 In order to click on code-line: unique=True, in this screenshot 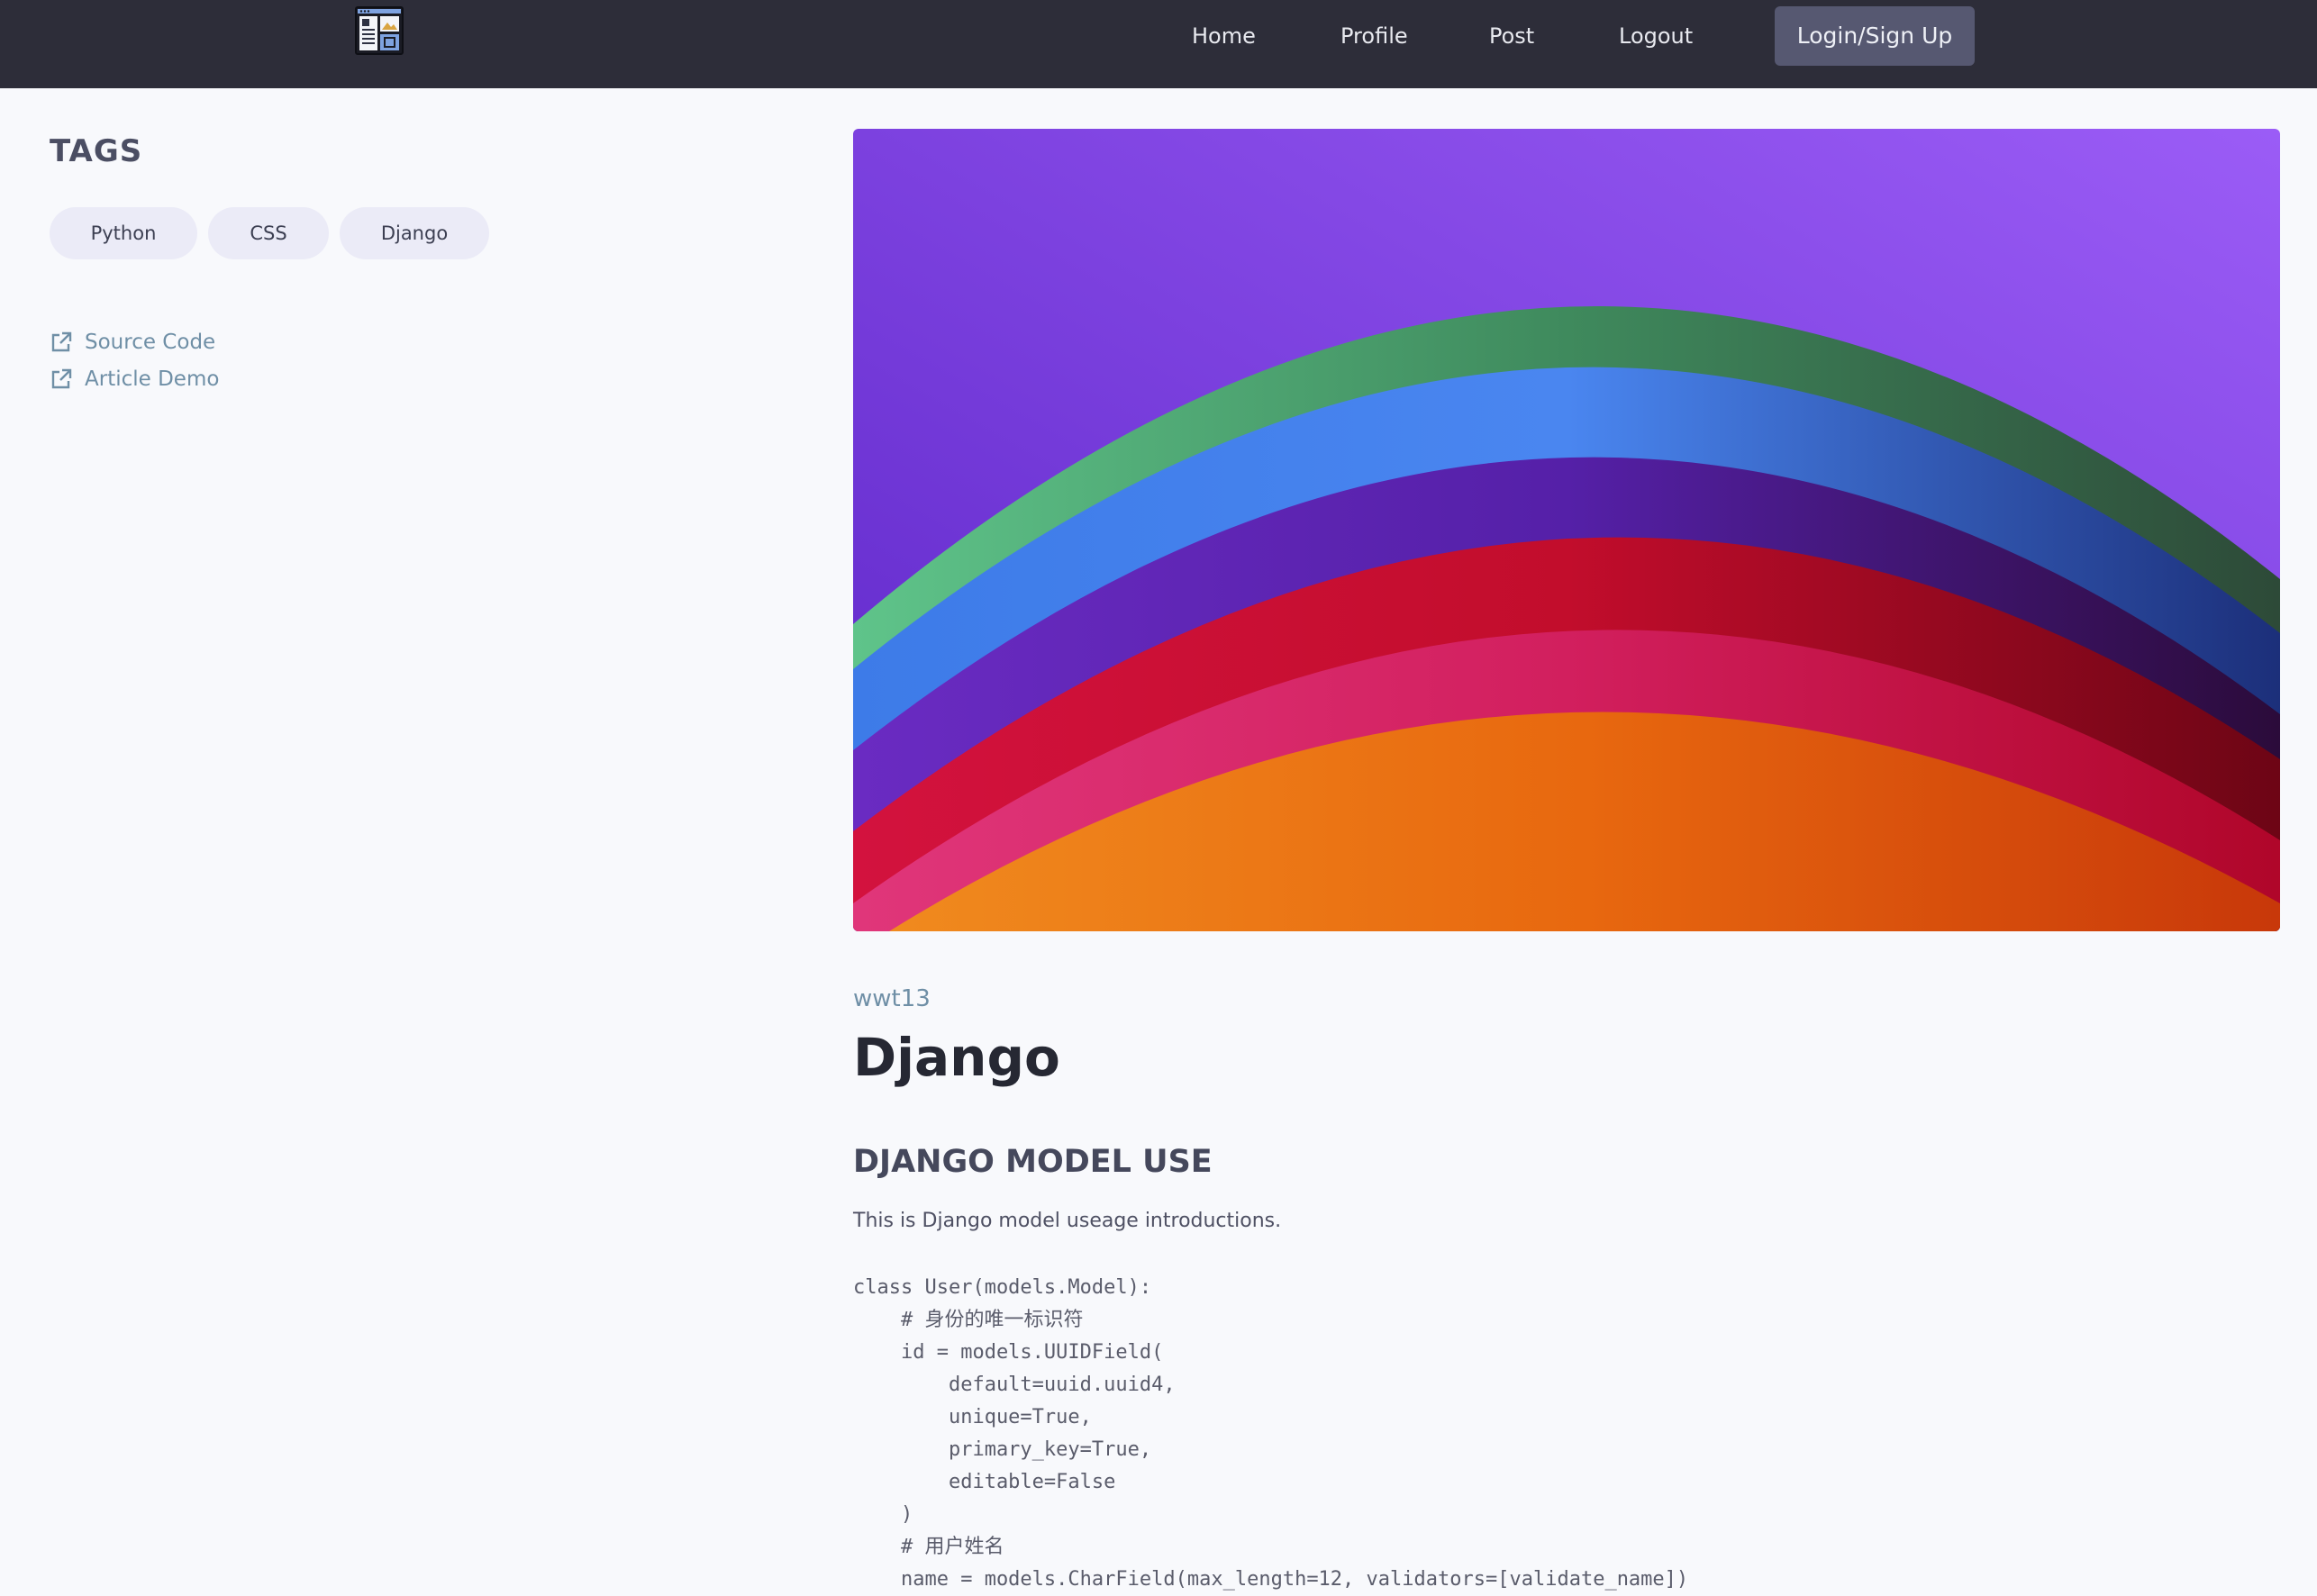, I will do `click(972, 1417)`.